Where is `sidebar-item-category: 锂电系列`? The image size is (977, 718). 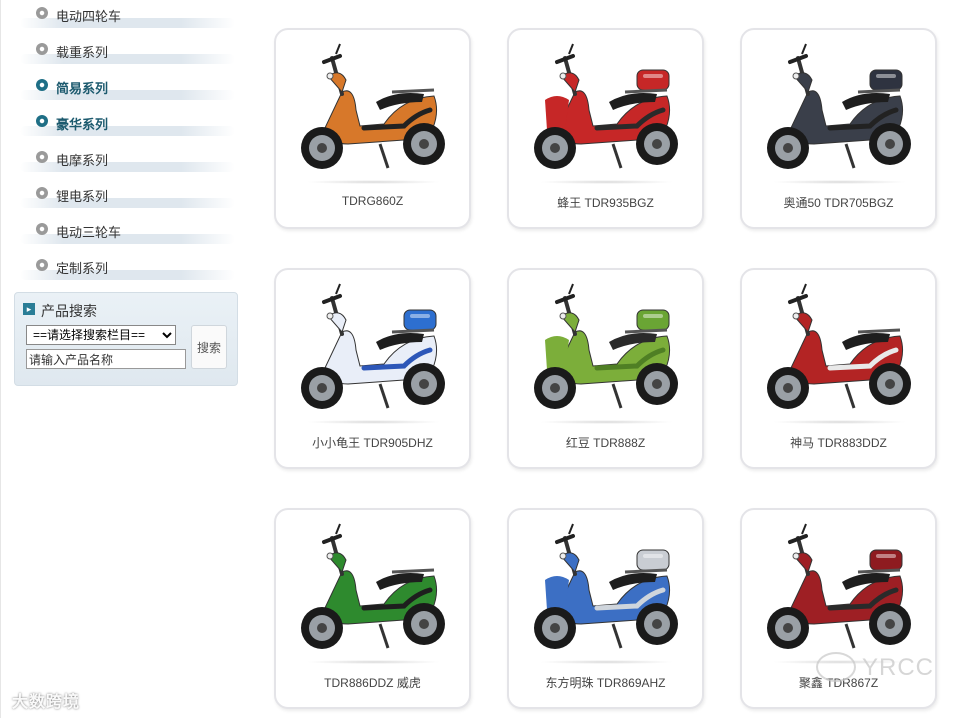
sidebar-item-category: 锂电系列 is located at coordinates (127, 194).